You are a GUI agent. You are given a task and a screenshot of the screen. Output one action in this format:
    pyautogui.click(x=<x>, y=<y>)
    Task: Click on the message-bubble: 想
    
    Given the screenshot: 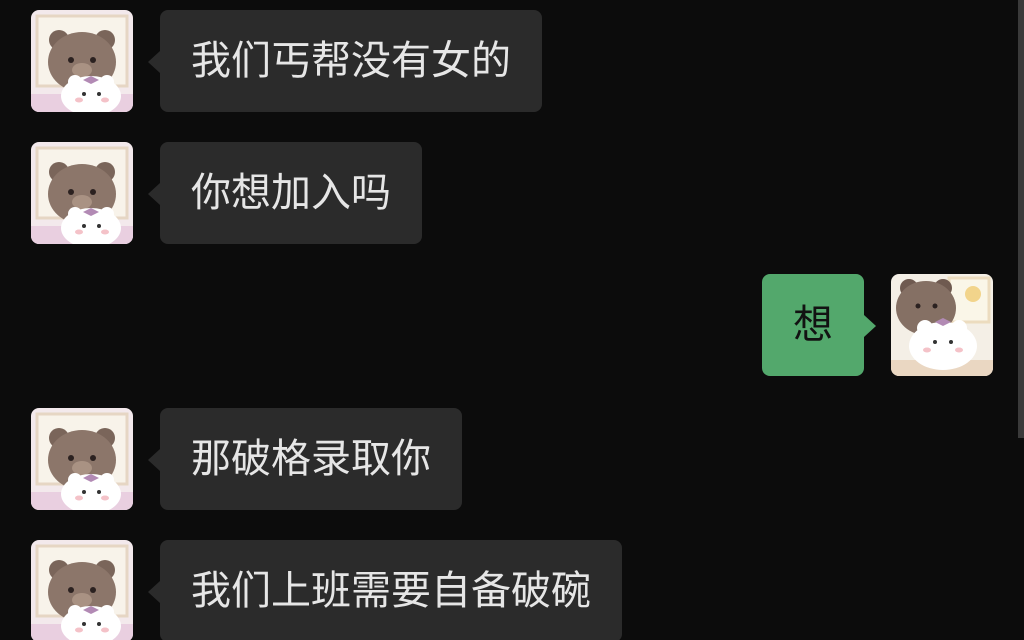 What is the action you would take?
    pyautogui.click(x=819, y=325)
    